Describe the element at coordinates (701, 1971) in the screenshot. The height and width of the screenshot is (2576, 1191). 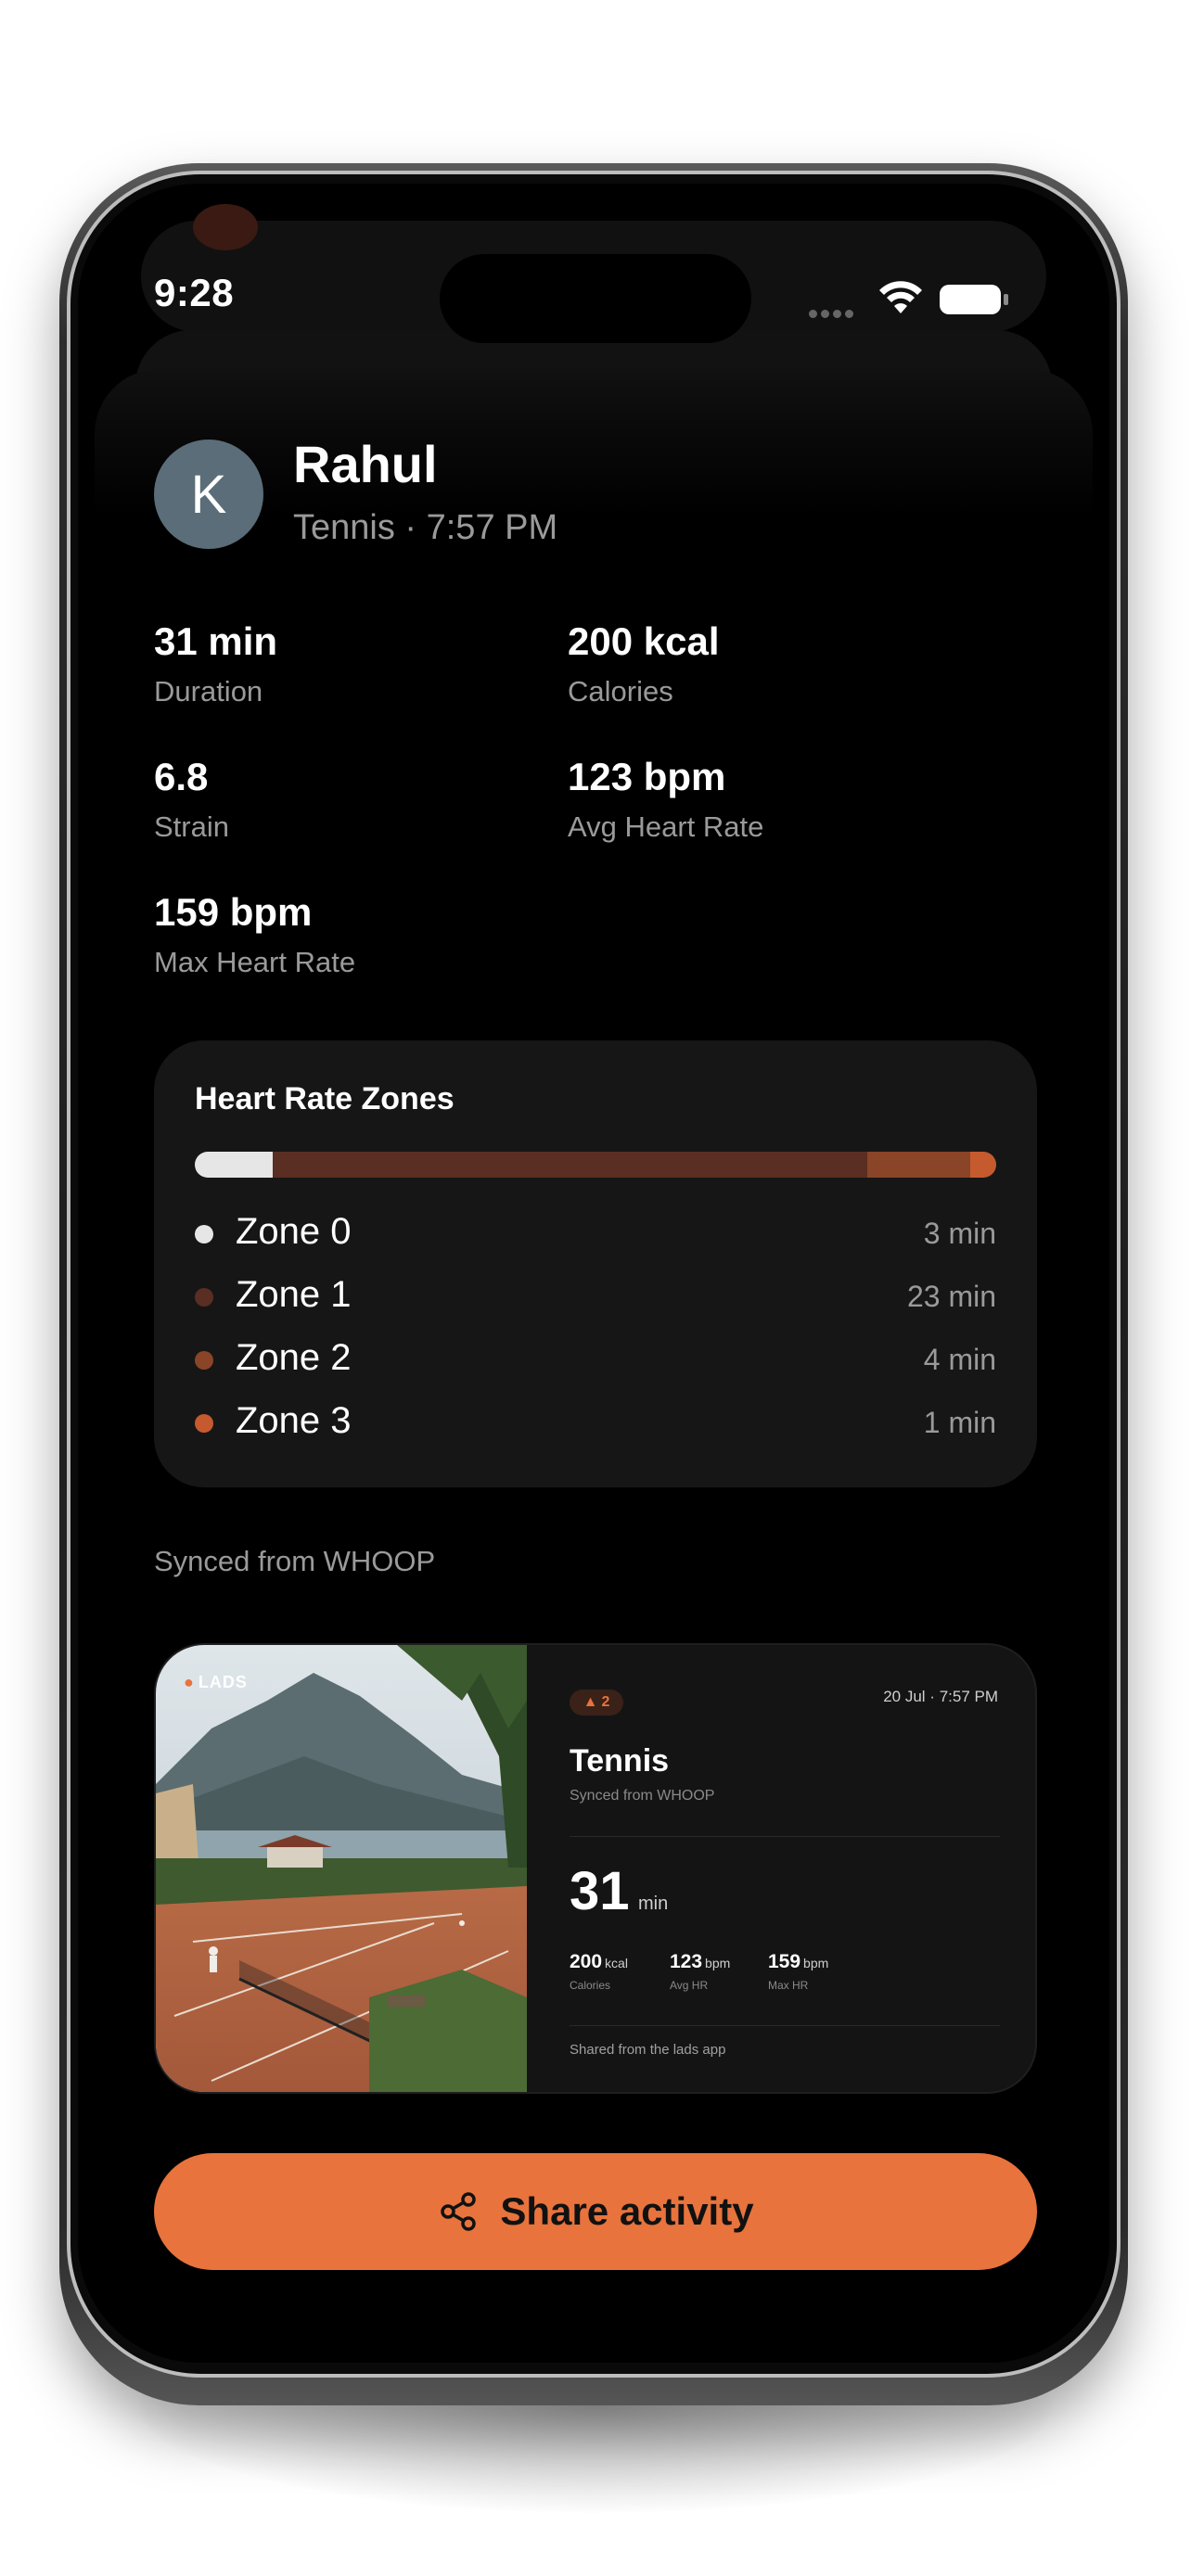
I see `preview-metric-avg-hr: 123 bpm Avg HR` at that location.